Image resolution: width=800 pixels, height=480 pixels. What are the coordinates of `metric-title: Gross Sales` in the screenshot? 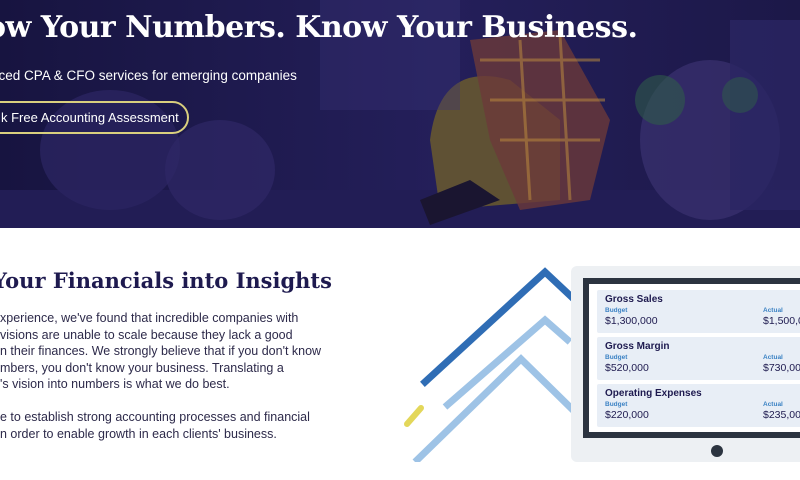 It's located at (634, 299).